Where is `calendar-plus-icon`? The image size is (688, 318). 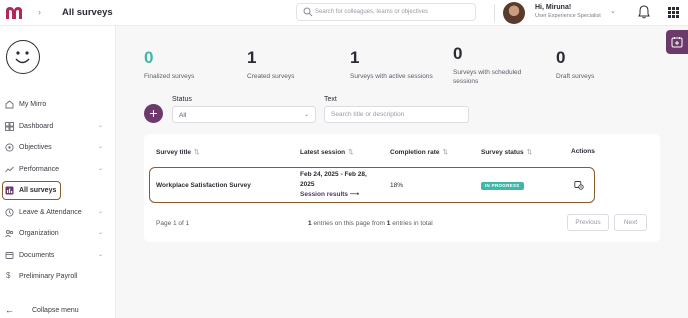
calendar-plus-icon is located at coordinates (677, 42).